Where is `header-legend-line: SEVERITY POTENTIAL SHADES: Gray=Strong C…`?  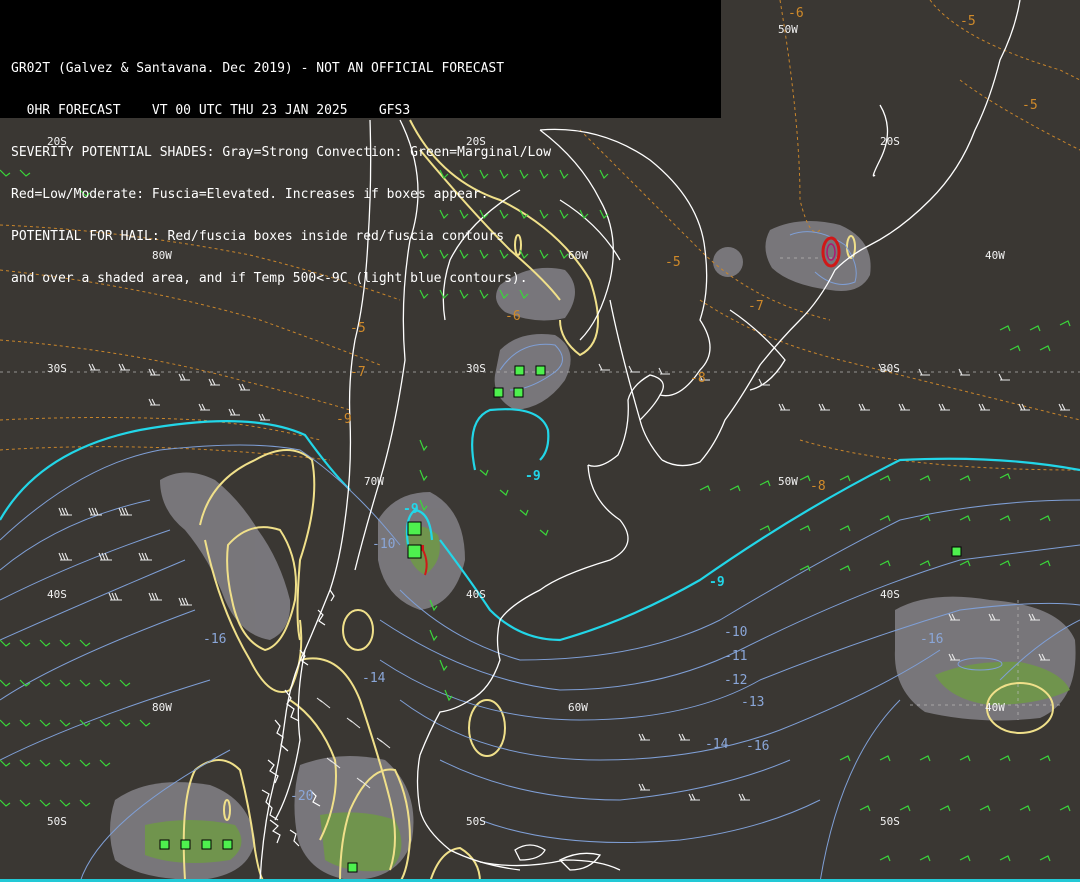
header-legend-line: SEVERITY POTENTIAL SHADES: Gray=Strong C… is located at coordinates (281, 152).